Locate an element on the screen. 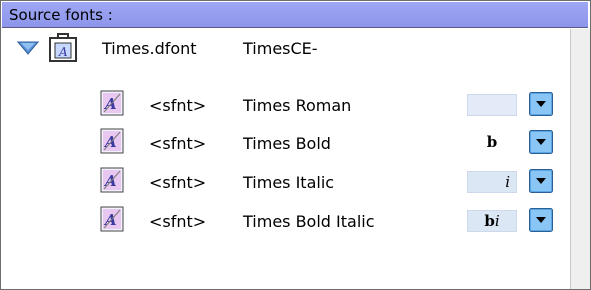 This screenshot has height=290, width=591. source-fonts-header: Source fonts : is located at coordinates (295, 15).